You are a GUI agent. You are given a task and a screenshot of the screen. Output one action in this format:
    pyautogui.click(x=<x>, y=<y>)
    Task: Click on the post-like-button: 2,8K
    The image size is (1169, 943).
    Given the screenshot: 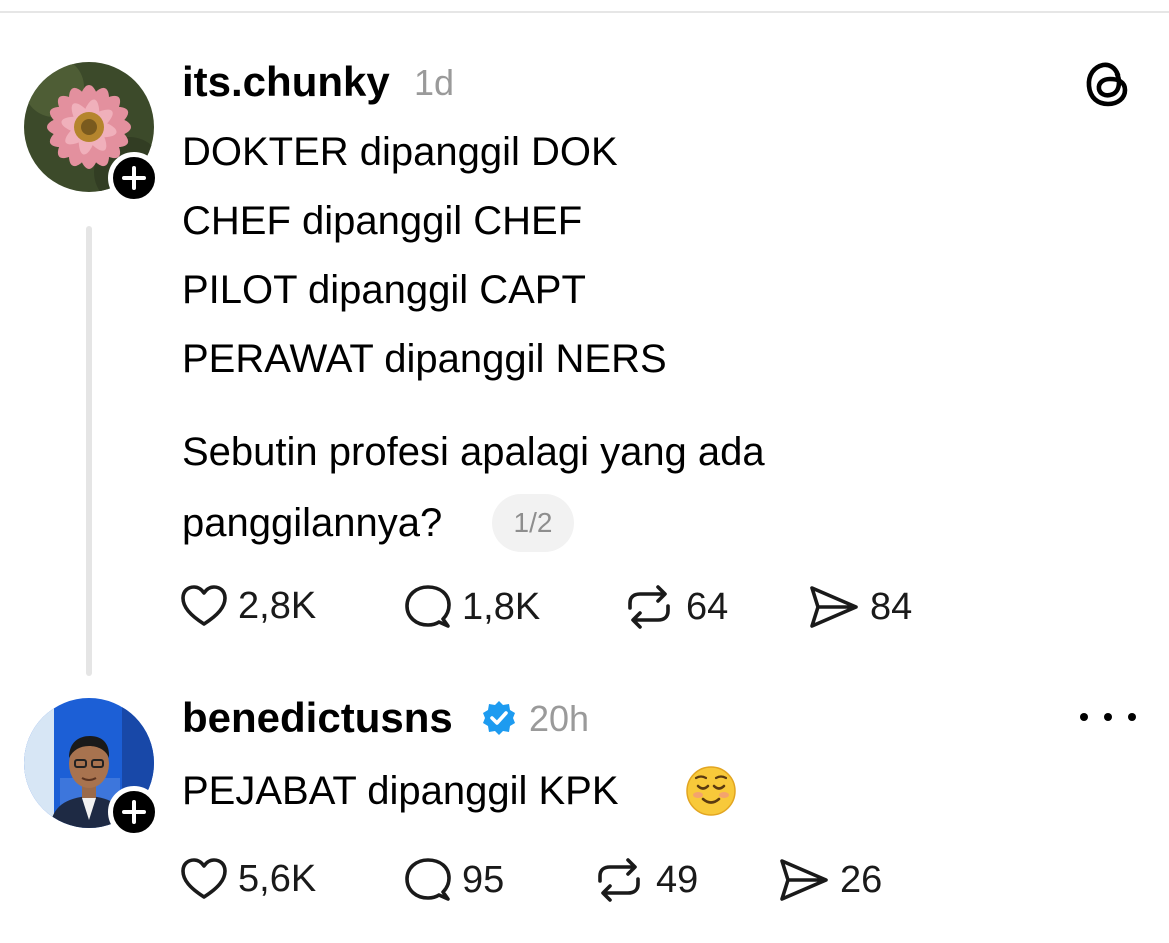 What is the action you would take?
    pyautogui.click(x=248, y=606)
    